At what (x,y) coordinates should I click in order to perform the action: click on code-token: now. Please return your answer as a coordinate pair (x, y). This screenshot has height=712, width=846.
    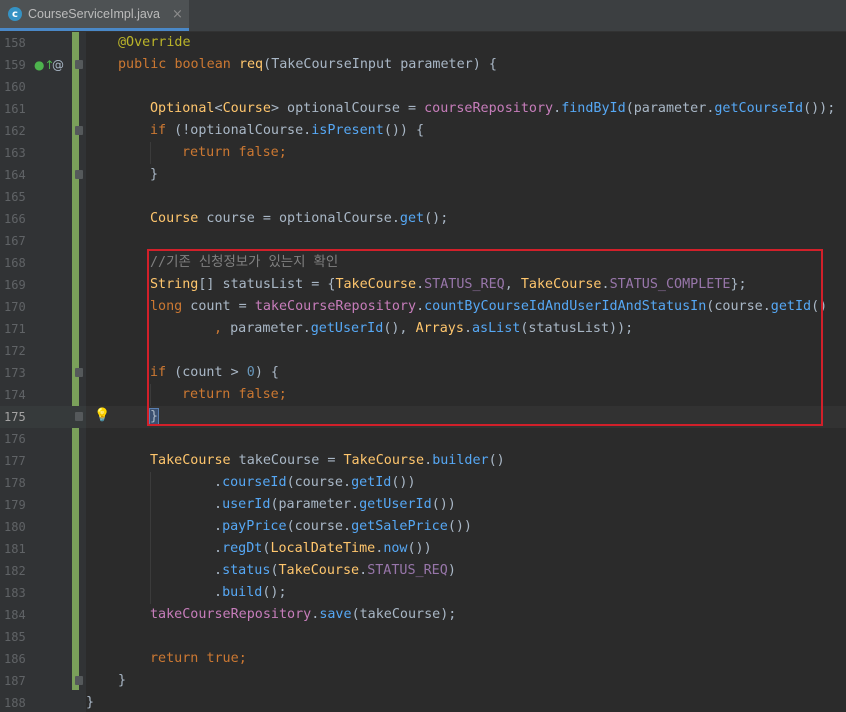
    Looking at the image, I should click on (395, 548).